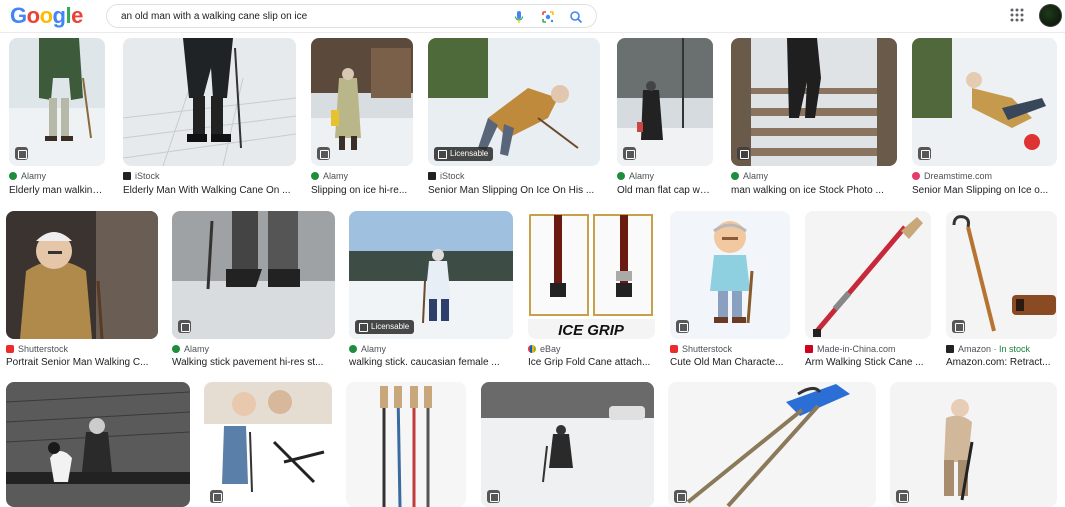 The width and height of the screenshot is (1065, 507). Describe the element at coordinates (988, 349) in the screenshot. I see `result-source: Amazon · In stock` at that location.